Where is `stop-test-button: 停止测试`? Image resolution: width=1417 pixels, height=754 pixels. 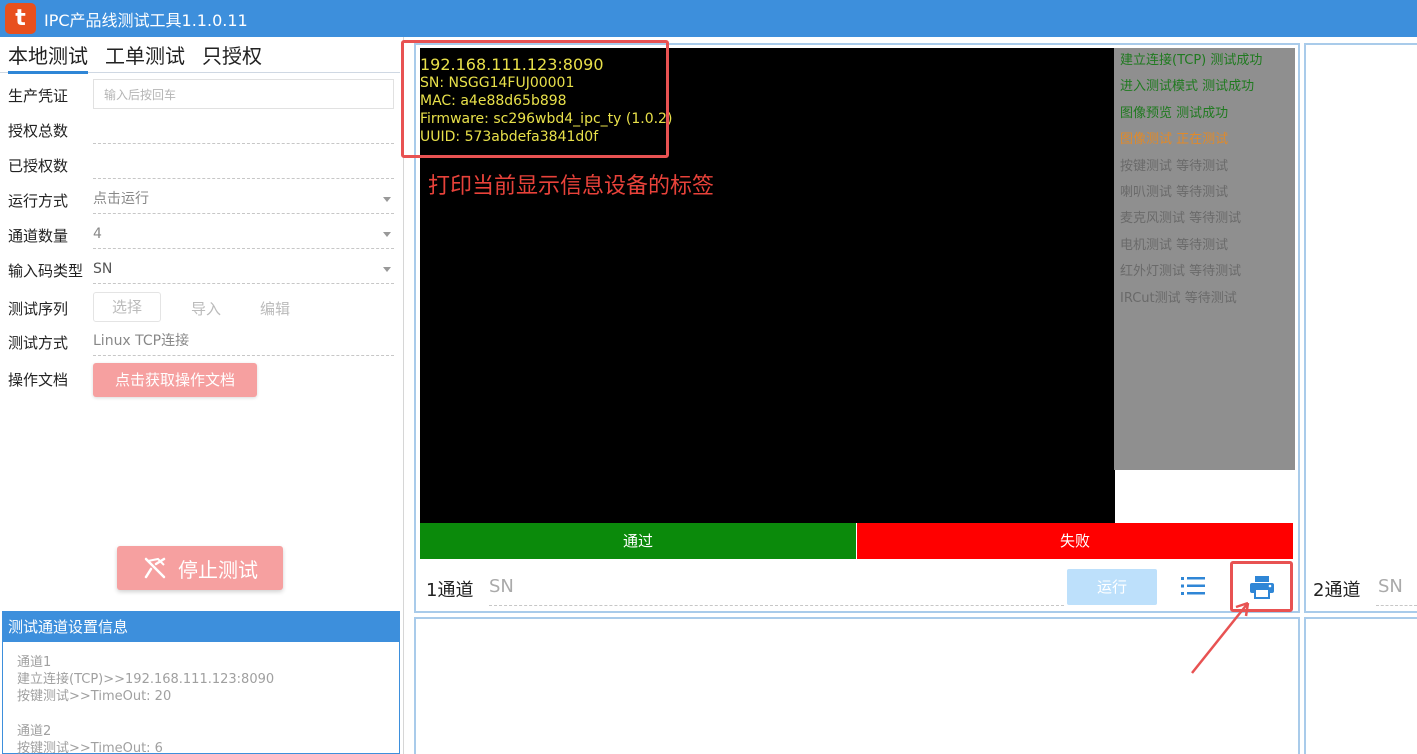
stop-test-button: 停止测试 is located at coordinates (200, 568).